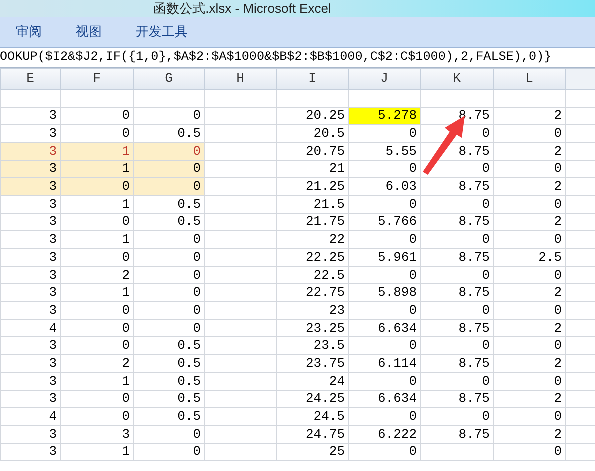 Image resolution: width=595 pixels, height=471 pixels. What do you see at coordinates (312, 293) in the screenshot?
I see `table-cell: 22.75` at bounding box center [312, 293].